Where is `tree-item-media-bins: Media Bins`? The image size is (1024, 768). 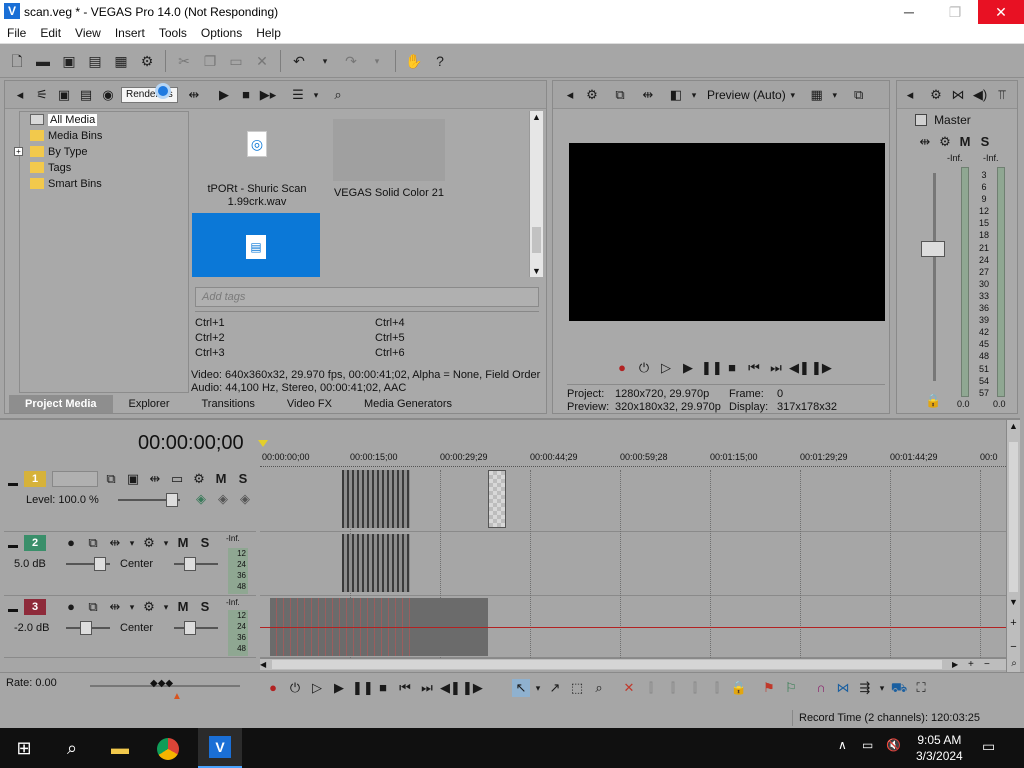
tree-item-media-bins: Media Bins is located at coordinates (104, 136).